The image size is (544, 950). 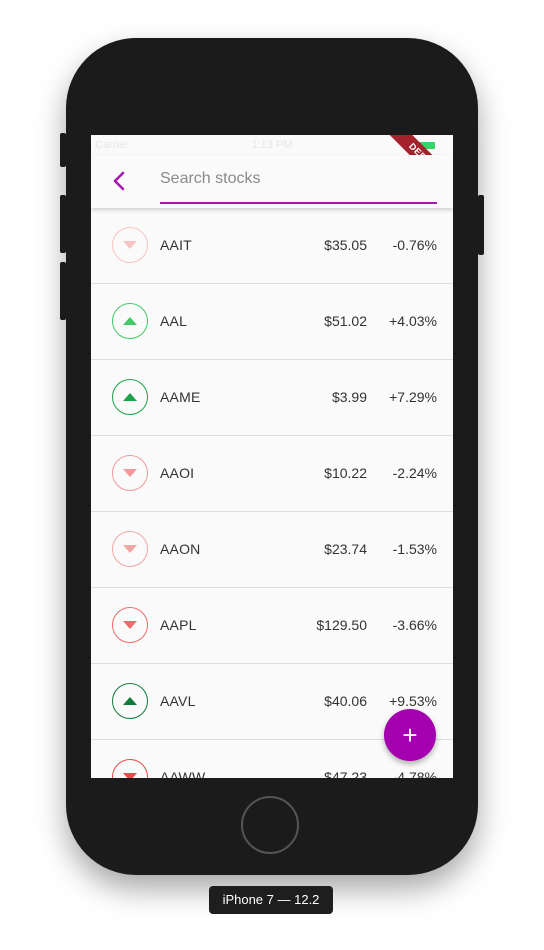 What do you see at coordinates (272, 246) in the screenshot?
I see `stock-row: AAIT $35.05 -0.76%` at bounding box center [272, 246].